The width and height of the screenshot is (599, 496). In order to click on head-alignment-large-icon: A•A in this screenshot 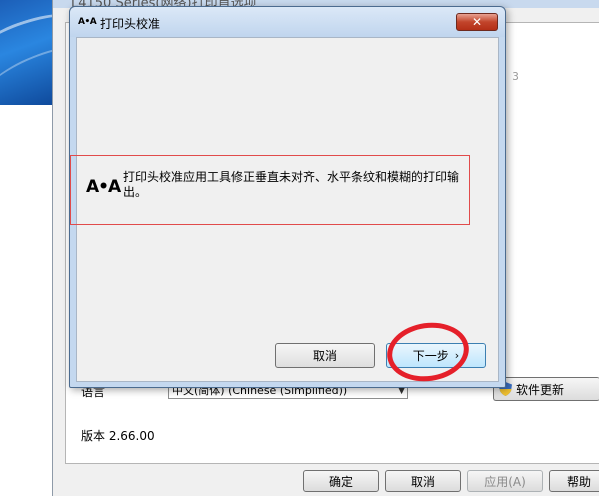, I will do `click(103, 187)`.